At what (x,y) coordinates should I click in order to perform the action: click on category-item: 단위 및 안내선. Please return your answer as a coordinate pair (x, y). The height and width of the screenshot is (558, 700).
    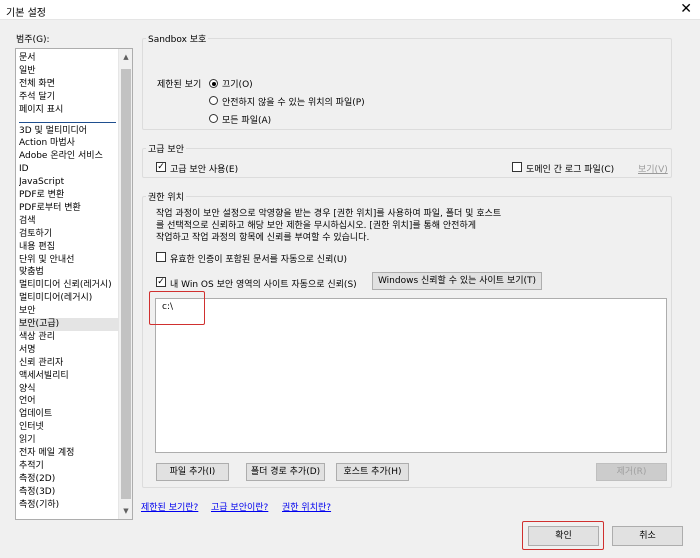
    Looking at the image, I should click on (69, 260).